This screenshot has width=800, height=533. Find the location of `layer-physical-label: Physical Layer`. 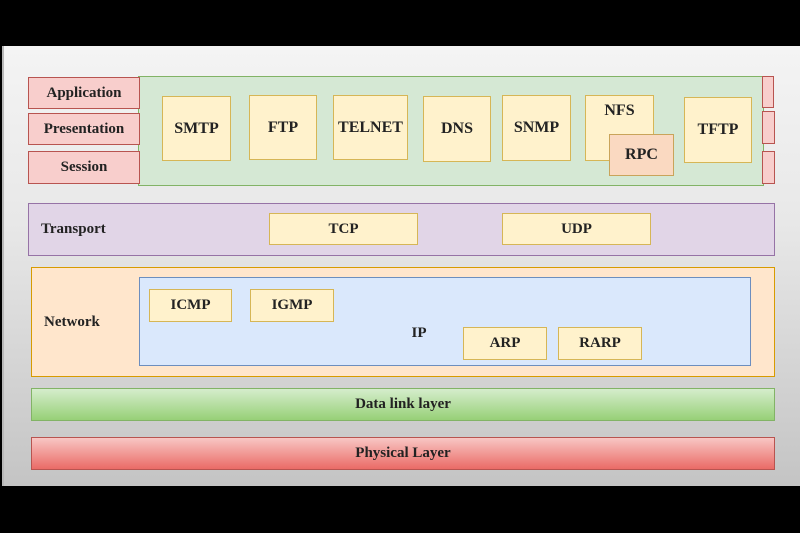

layer-physical-label: Physical Layer is located at coordinates (403, 453).